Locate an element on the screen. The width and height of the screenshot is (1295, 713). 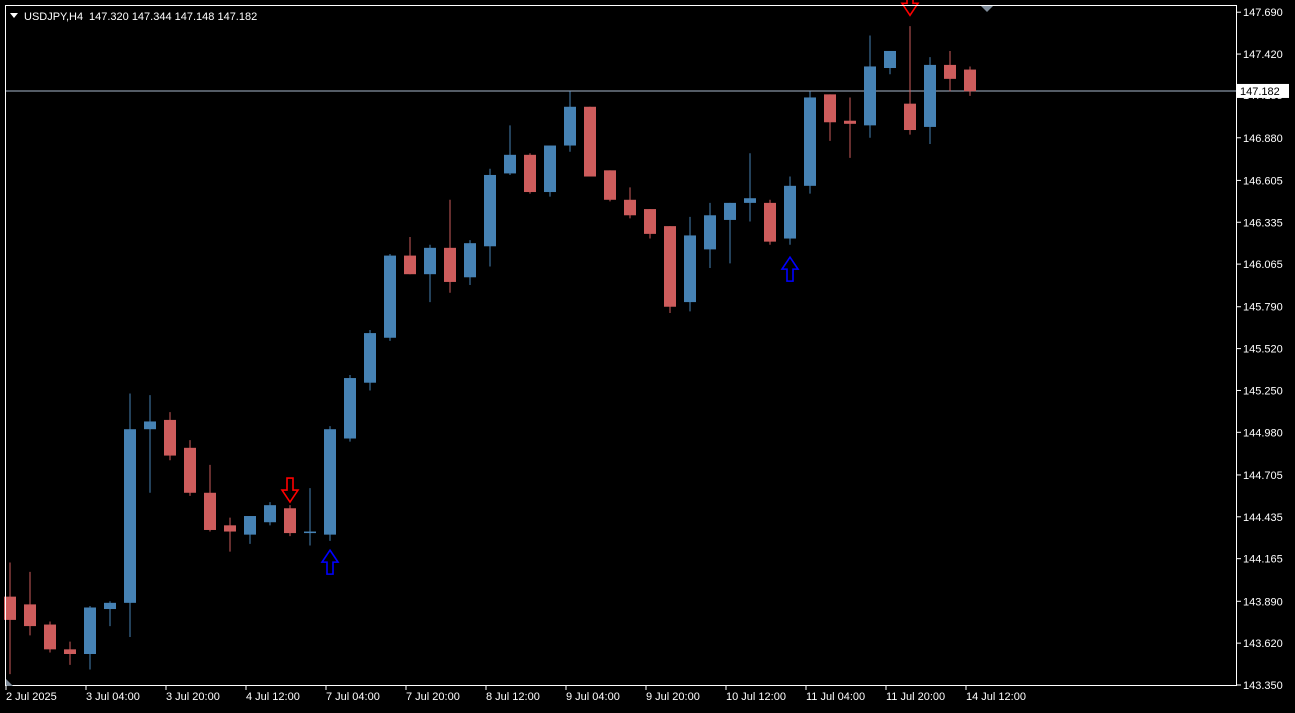
x-tick-label: 3 Jul 04:00 is located at coordinates (113, 697).